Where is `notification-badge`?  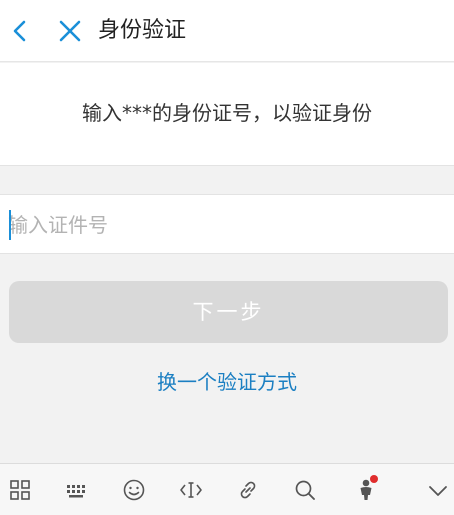 notification-badge is located at coordinates (374, 479).